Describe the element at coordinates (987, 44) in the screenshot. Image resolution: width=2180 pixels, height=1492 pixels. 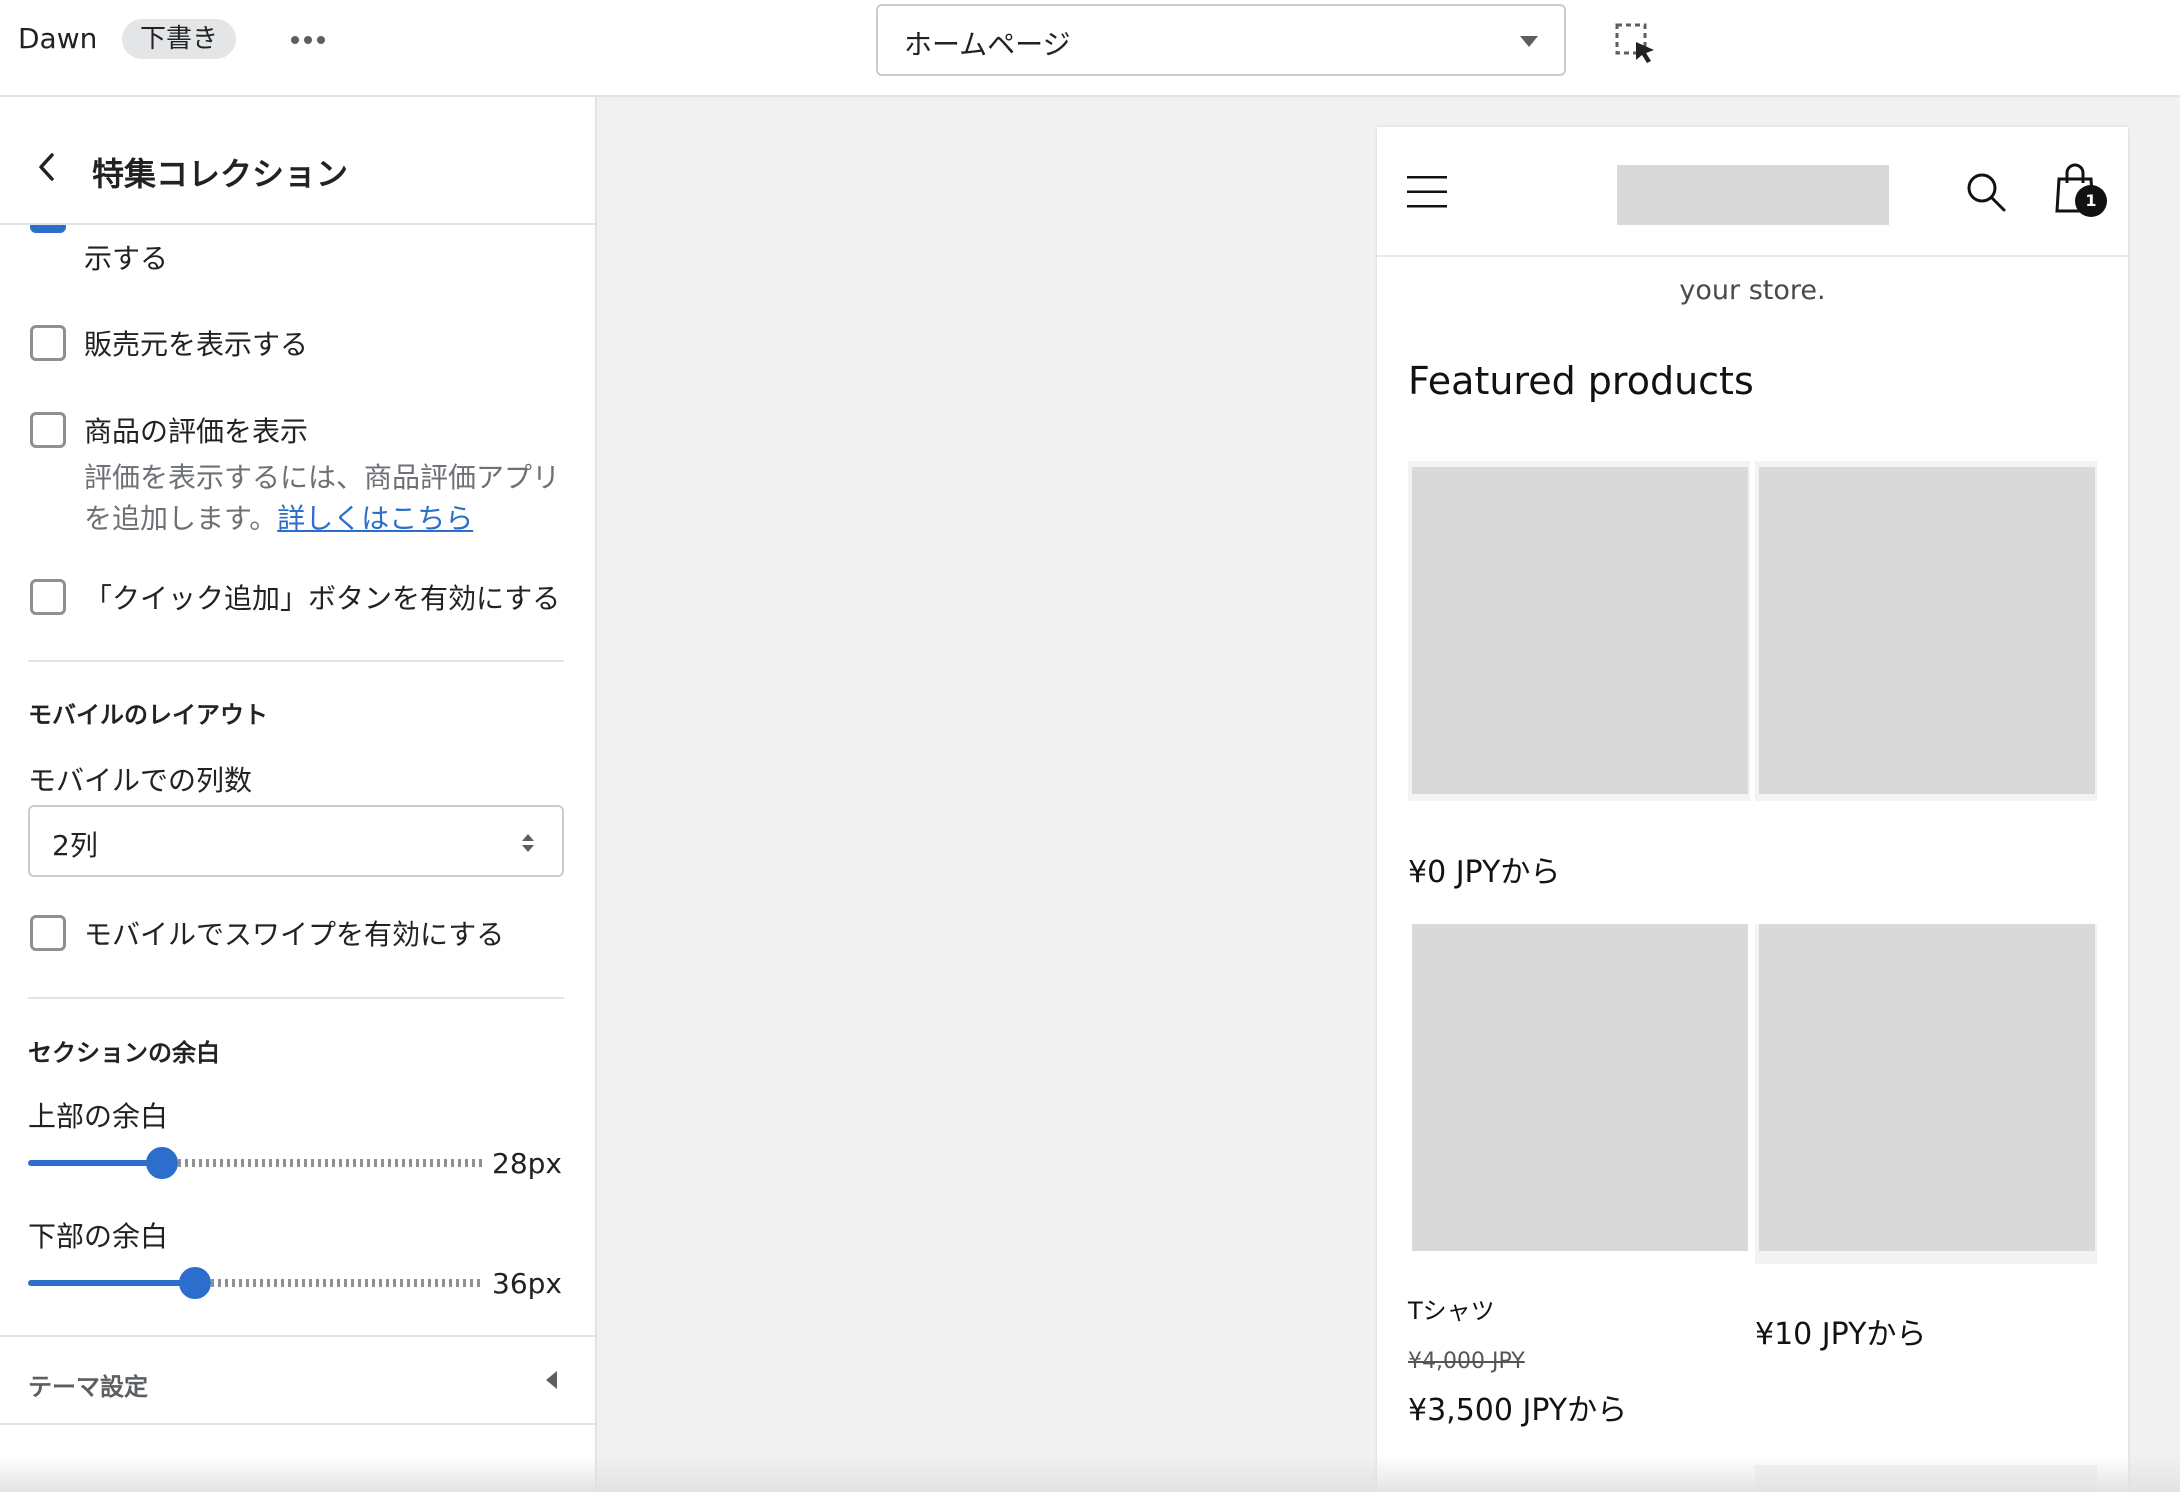
I see `page-select-value: ホームページ` at that location.